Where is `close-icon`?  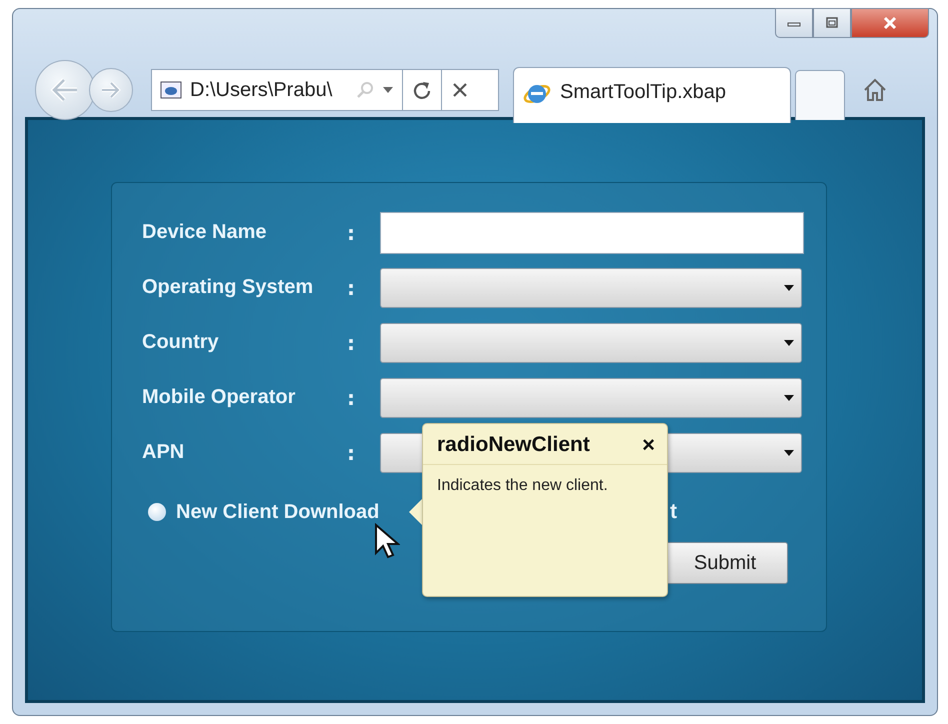 close-icon is located at coordinates (890, 23).